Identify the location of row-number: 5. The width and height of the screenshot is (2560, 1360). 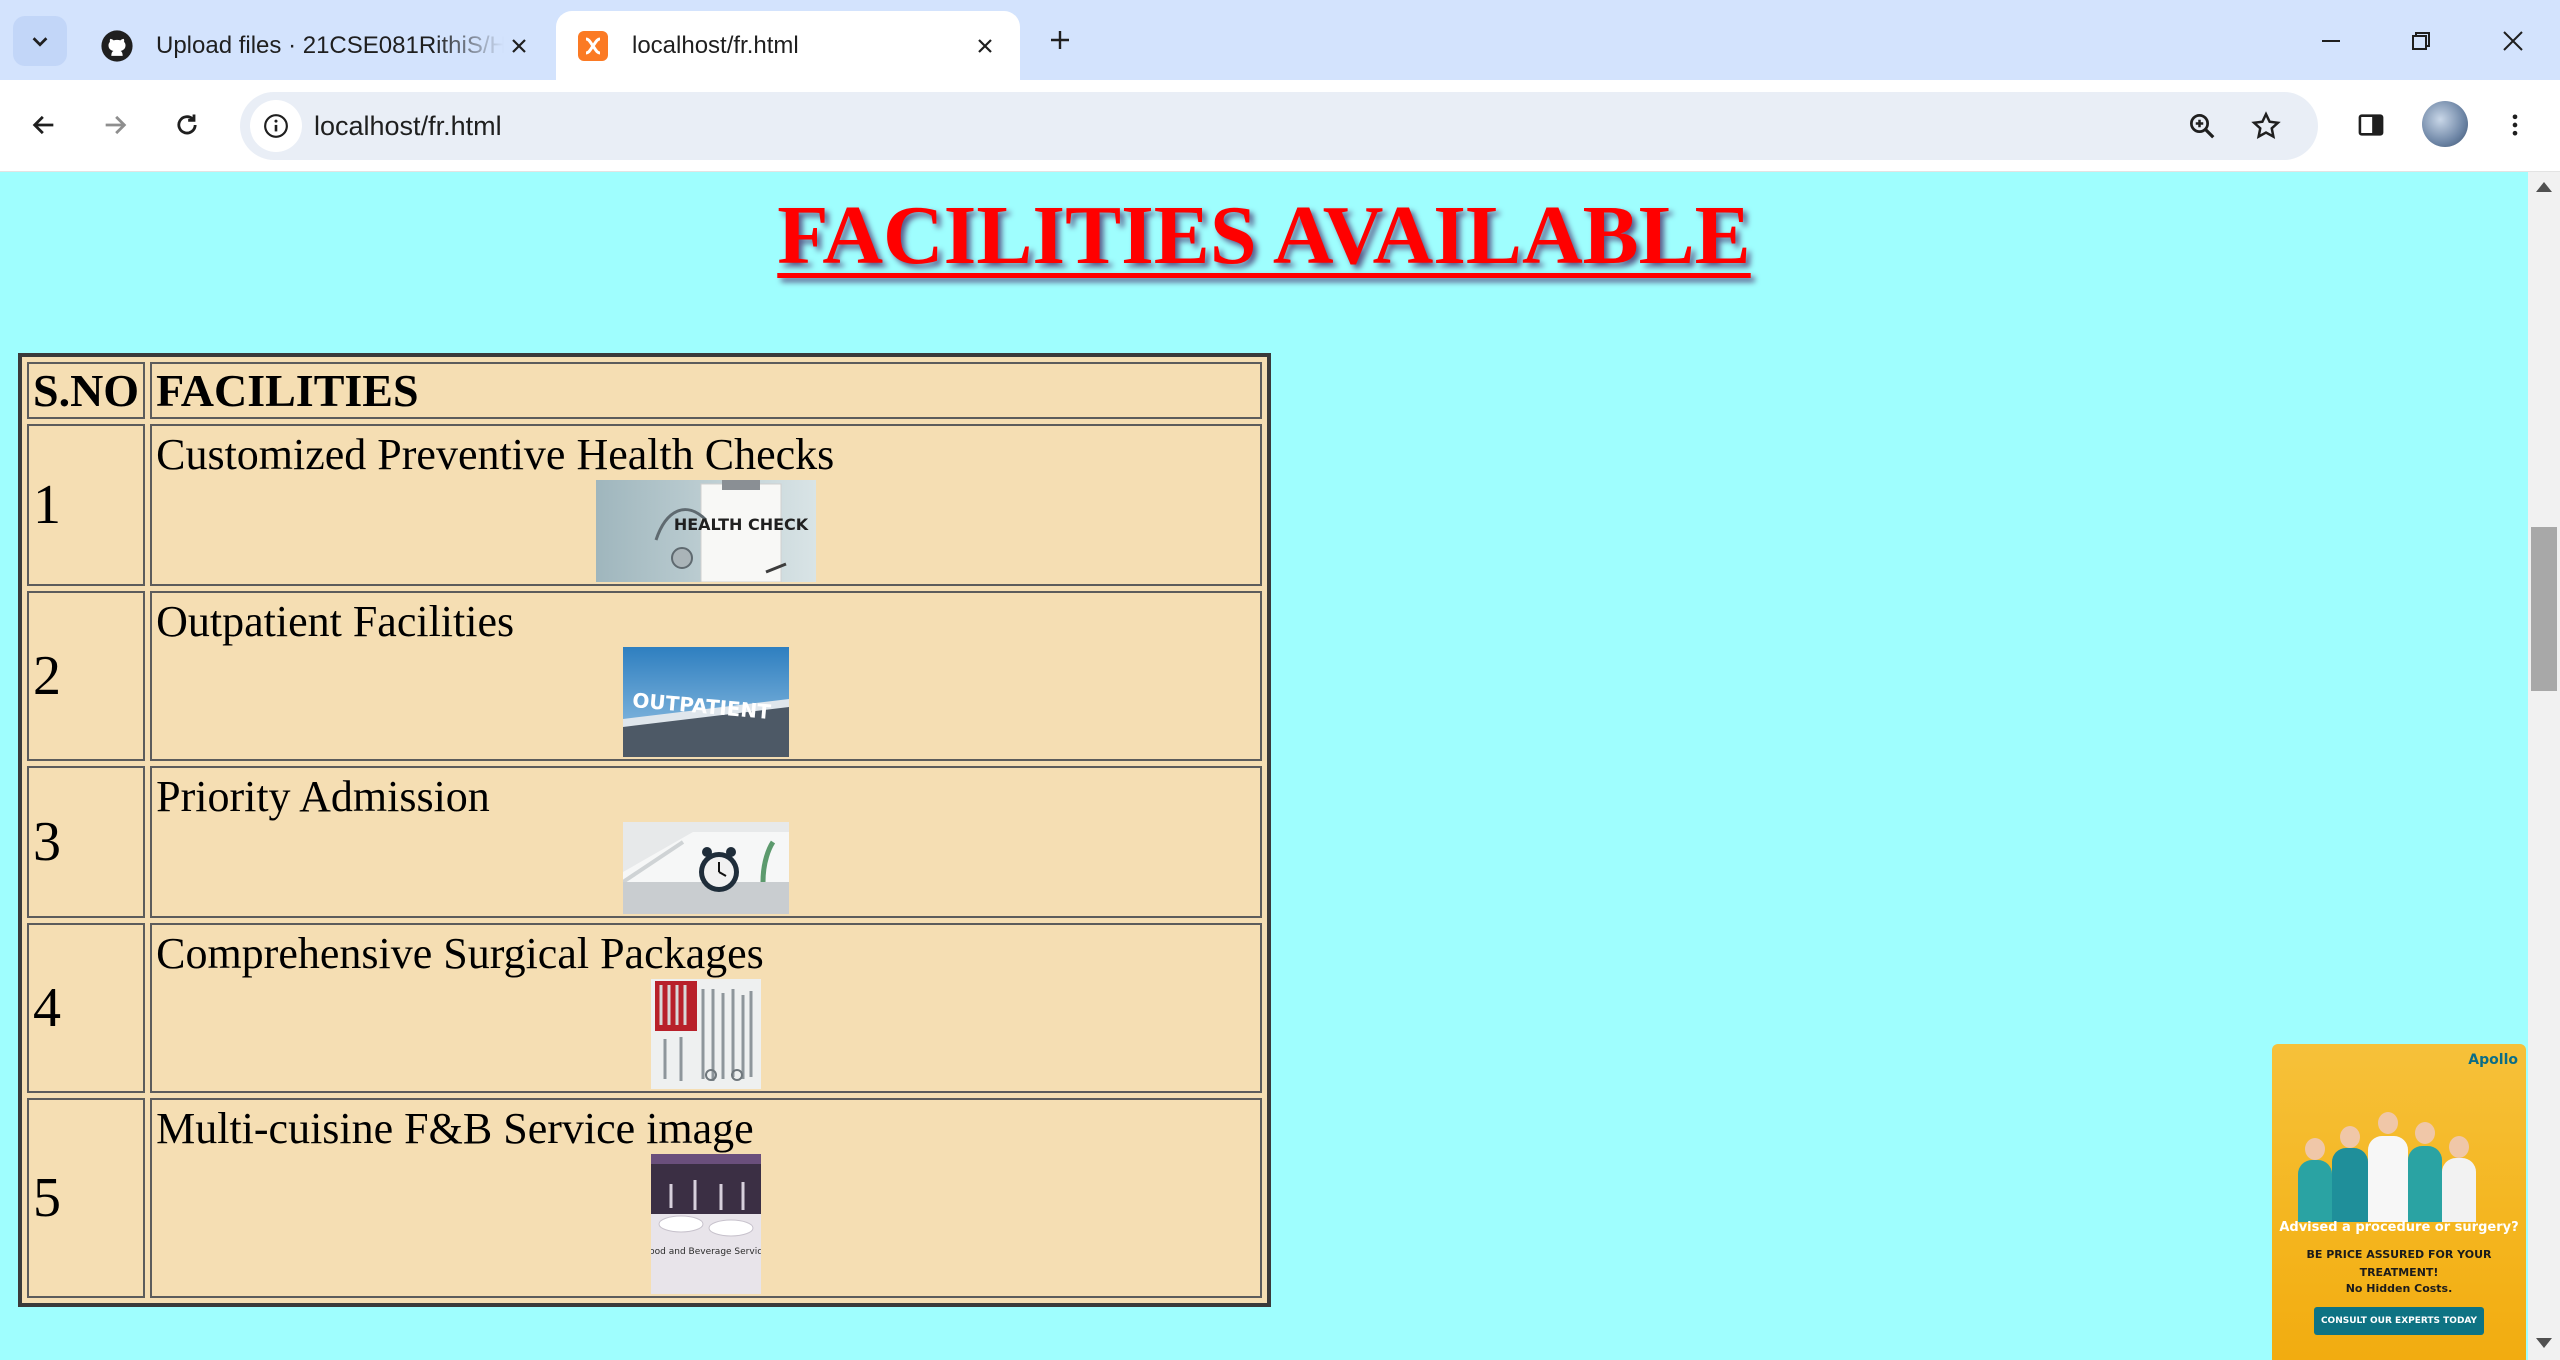
(86, 1198).